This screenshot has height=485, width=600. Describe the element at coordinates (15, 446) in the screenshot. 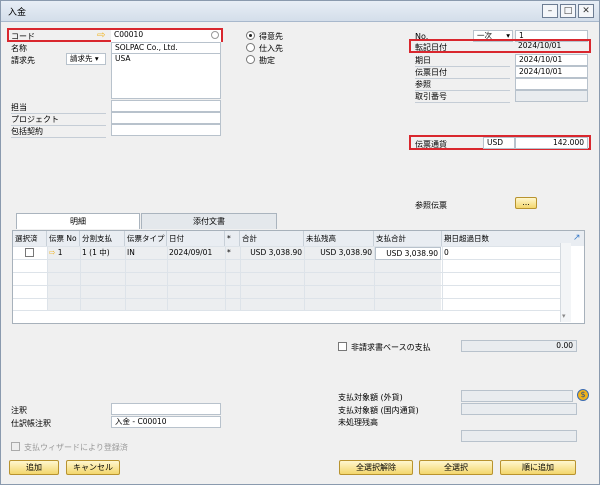

I see `wizard-checkbox` at that location.